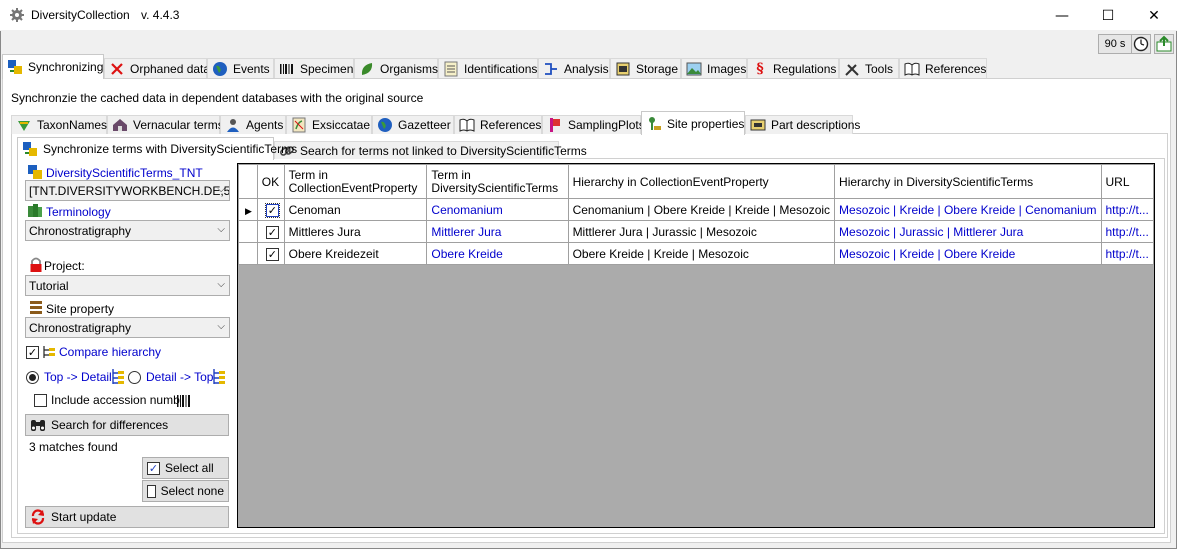 The width and height of the screenshot is (1177, 549). What do you see at coordinates (40, 400) in the screenshot?
I see `include-accession-checkbox` at bounding box center [40, 400].